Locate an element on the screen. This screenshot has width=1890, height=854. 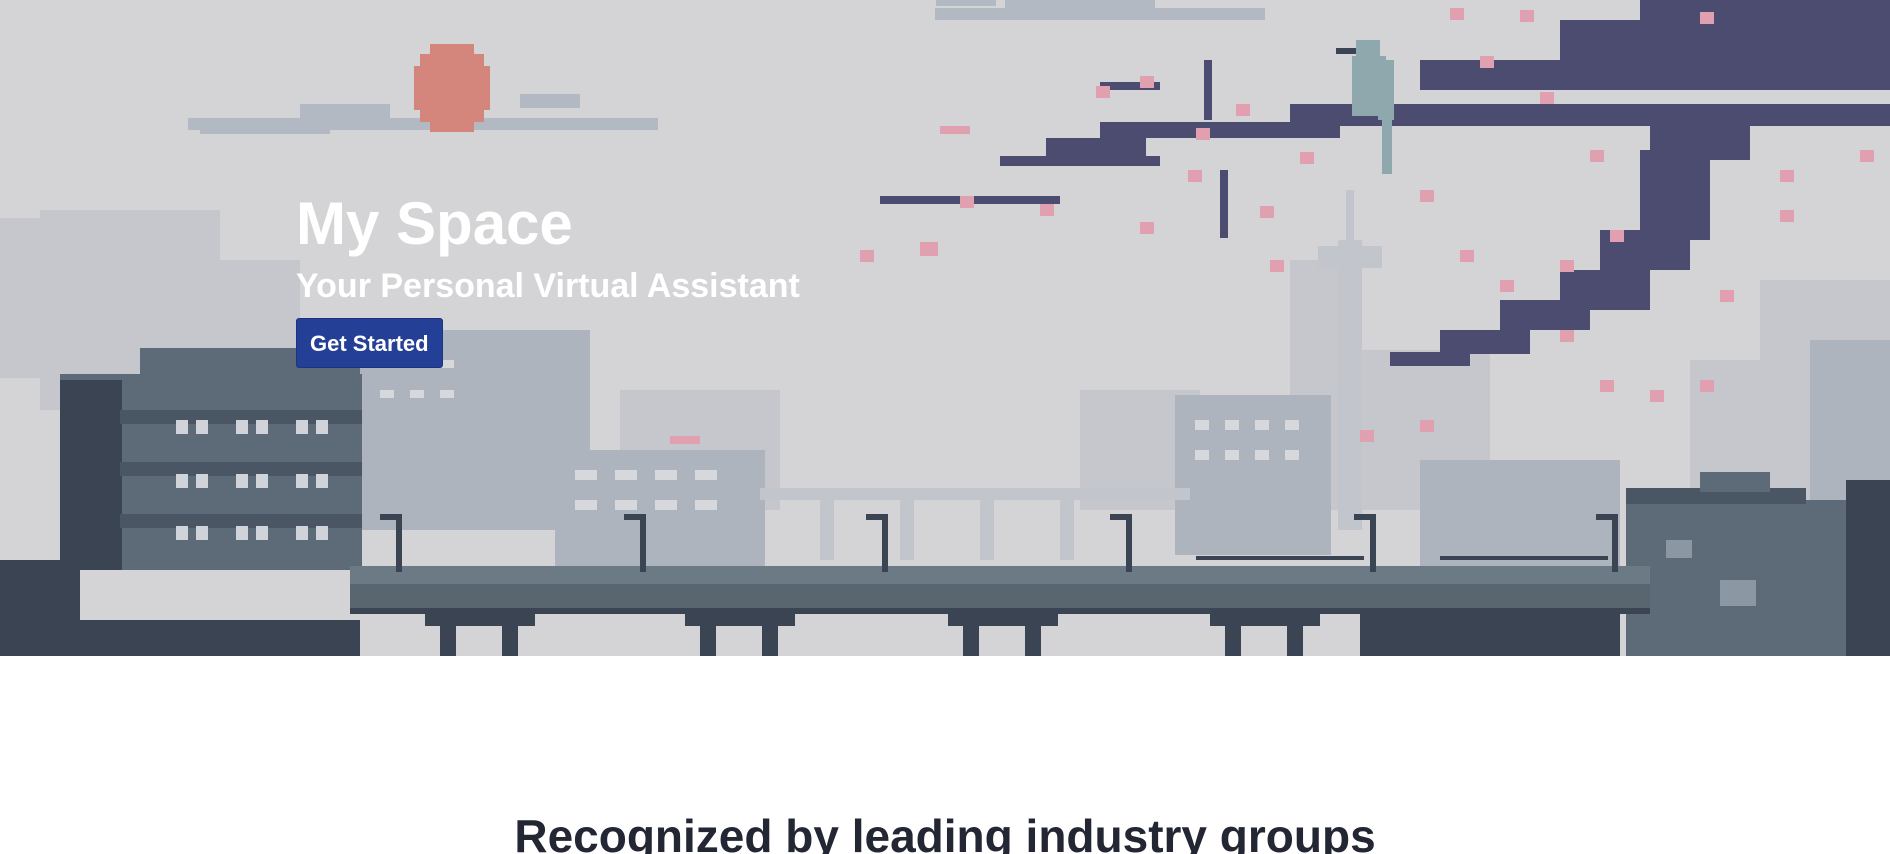
get-started-button: Get Started is located at coordinates (369, 343).